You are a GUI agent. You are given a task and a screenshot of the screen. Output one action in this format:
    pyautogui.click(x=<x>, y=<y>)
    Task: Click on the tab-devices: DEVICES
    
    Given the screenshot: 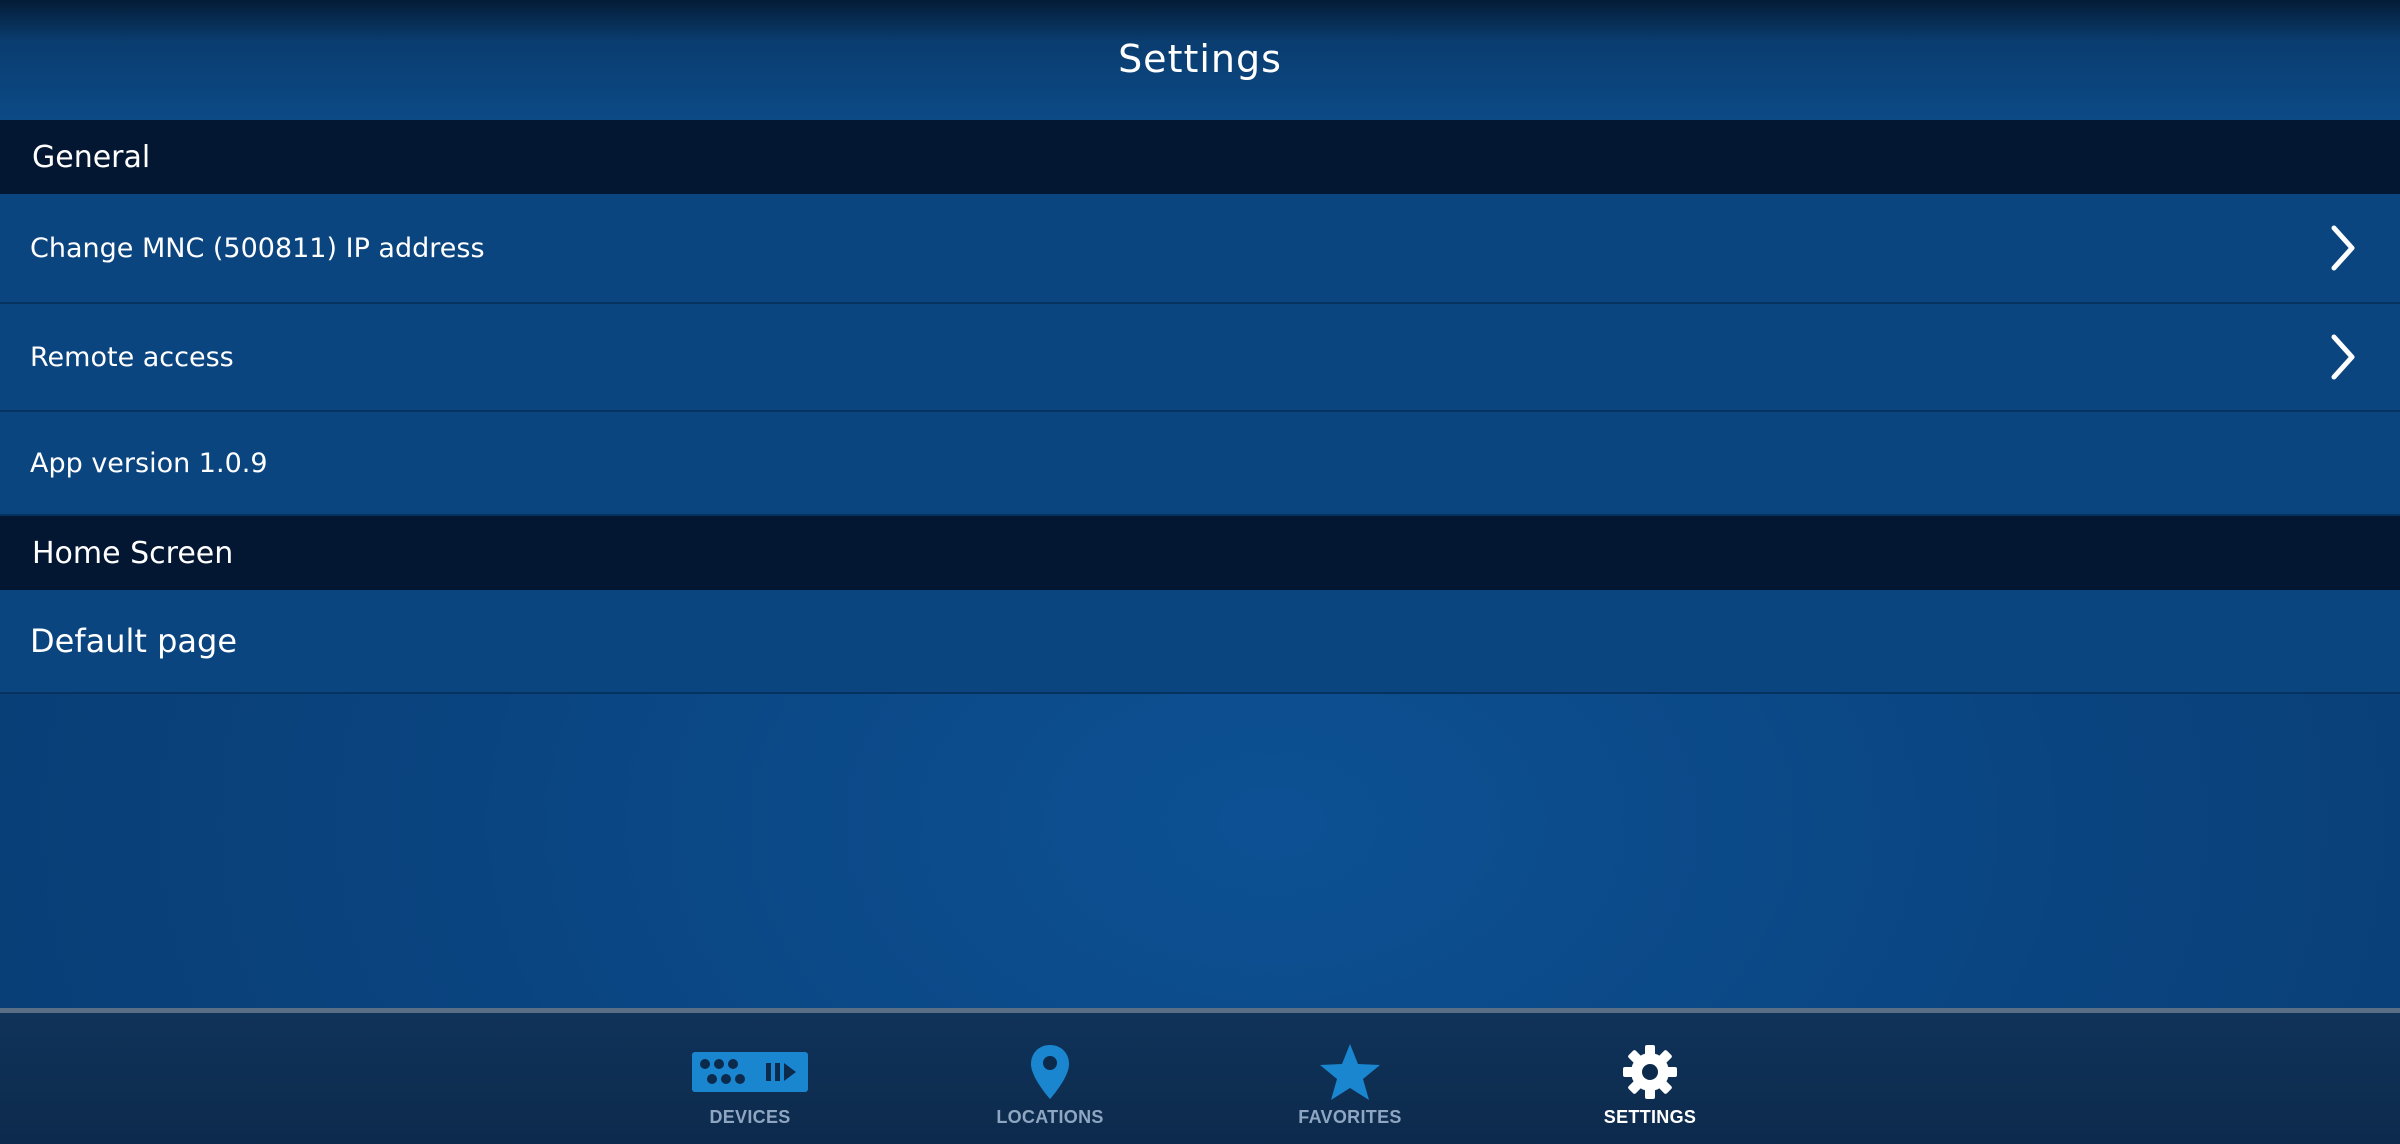 What is the action you would take?
    pyautogui.click(x=750, y=1078)
    